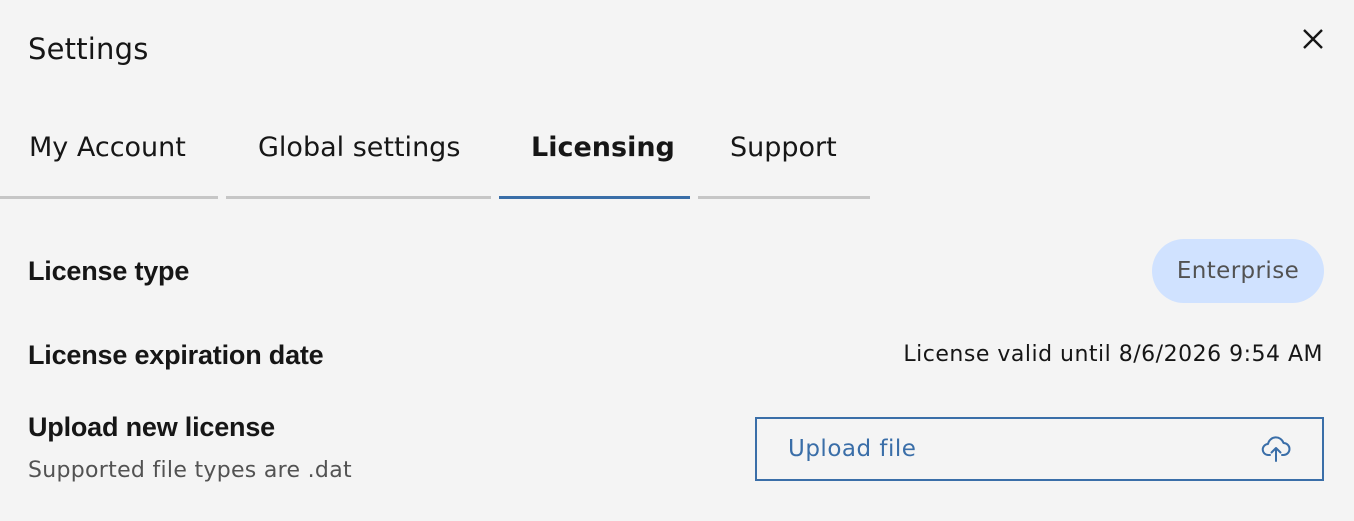 The height and width of the screenshot is (521, 1354). I want to click on close-icon, so click(1313, 39).